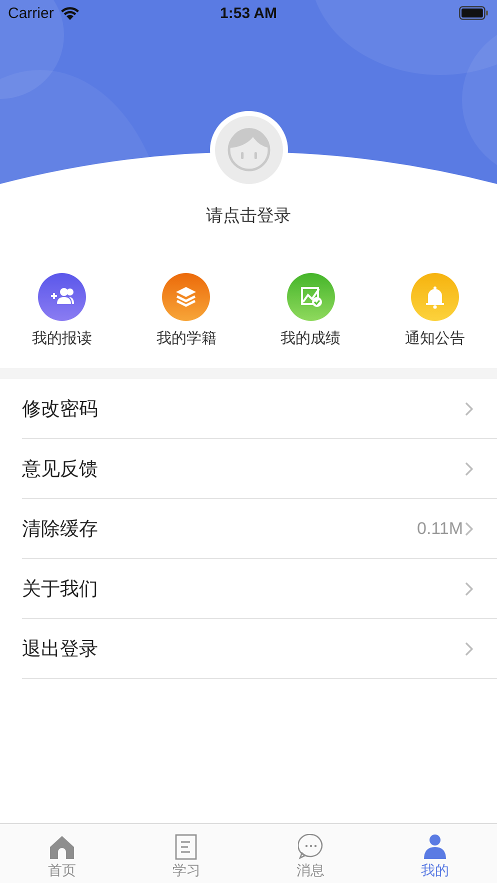  Describe the element at coordinates (474, 13) in the screenshot. I see `battery-icon` at that location.